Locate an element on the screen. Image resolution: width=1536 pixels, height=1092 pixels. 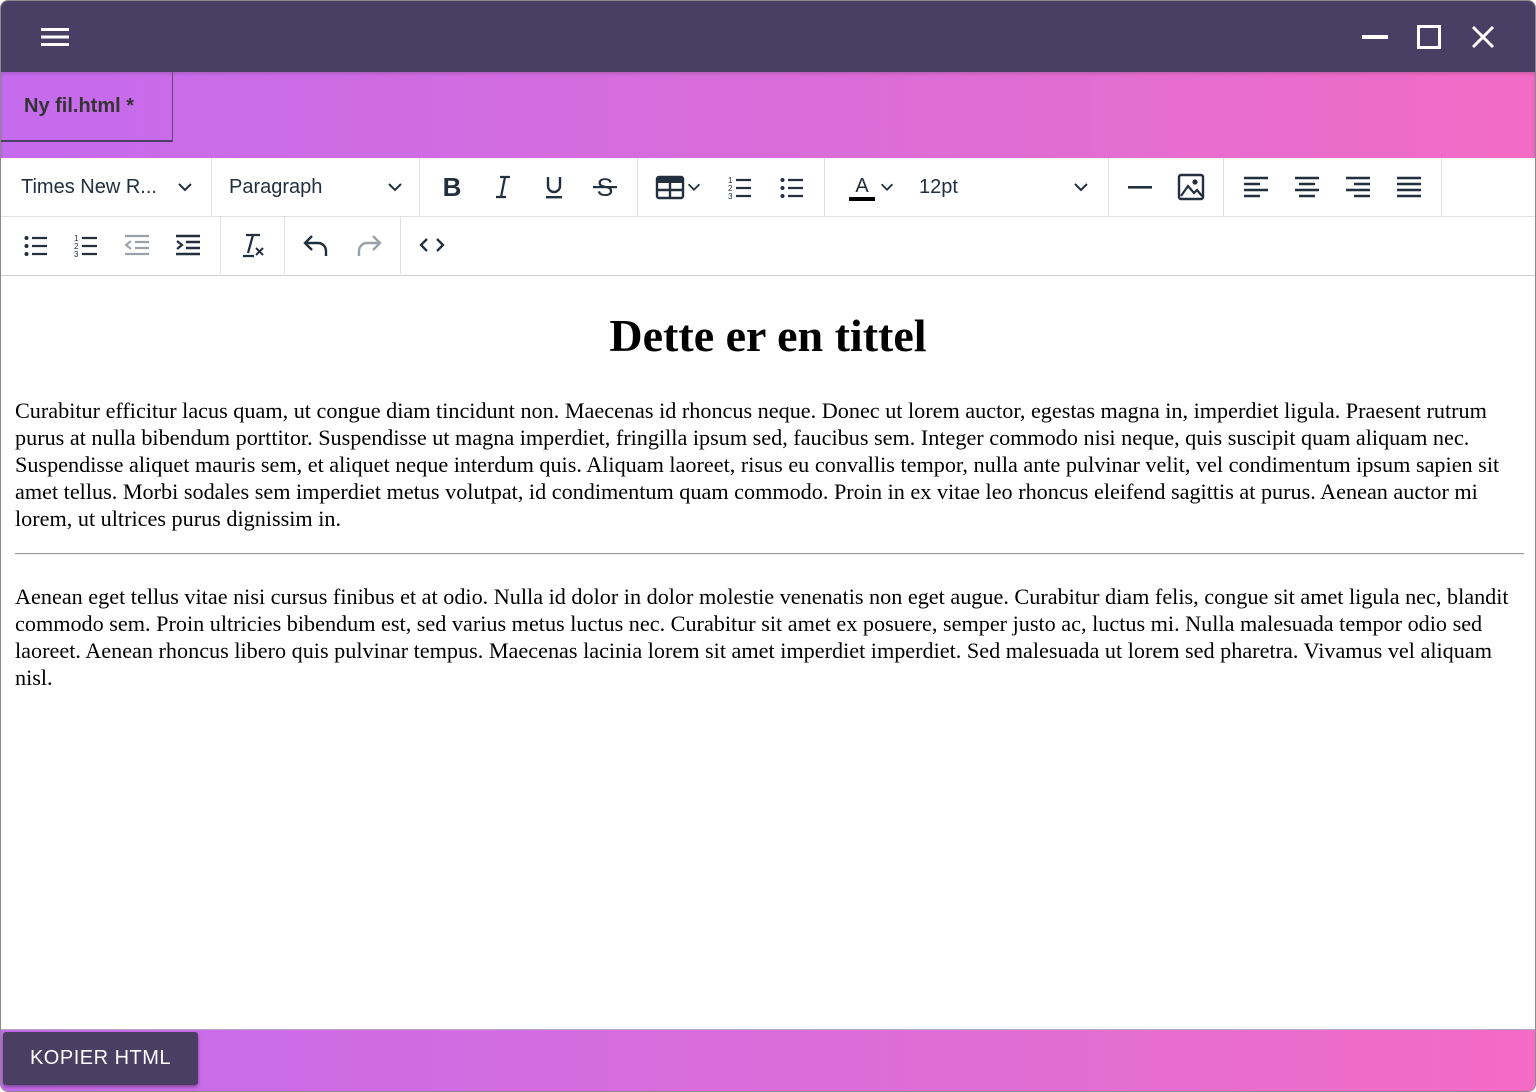
source-code-icon is located at coordinates (432, 245).